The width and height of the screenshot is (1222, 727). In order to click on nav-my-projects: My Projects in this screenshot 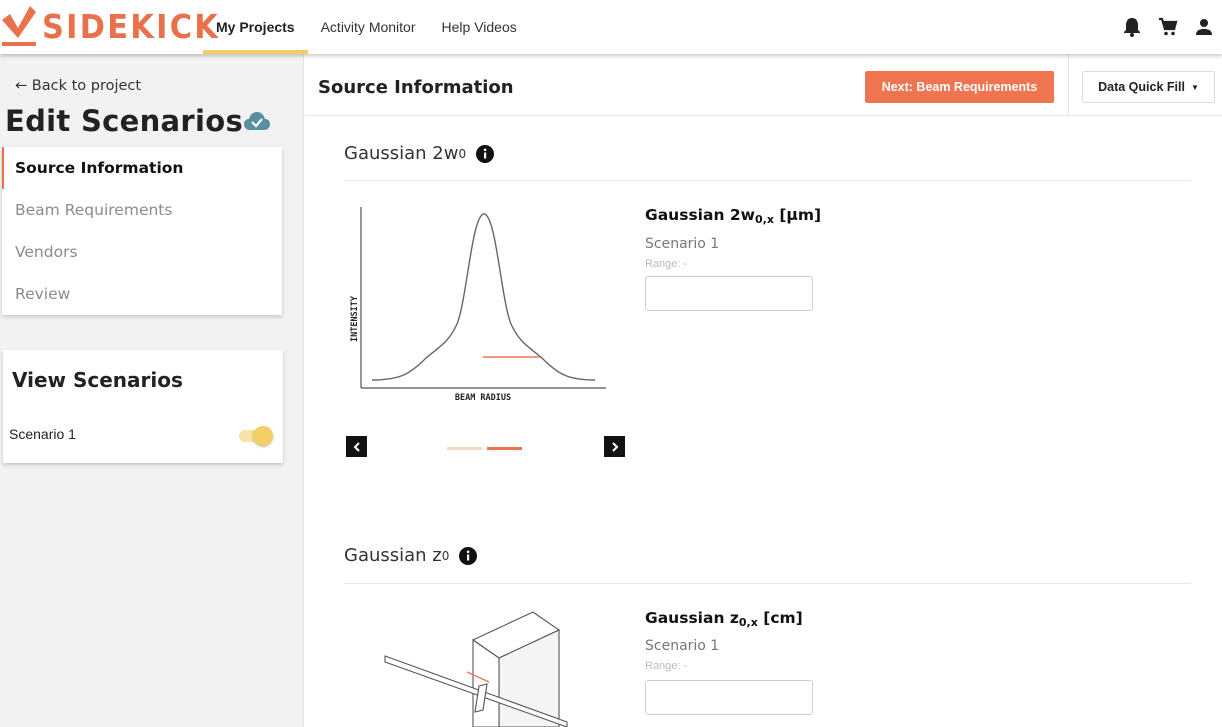, I will do `click(255, 27)`.